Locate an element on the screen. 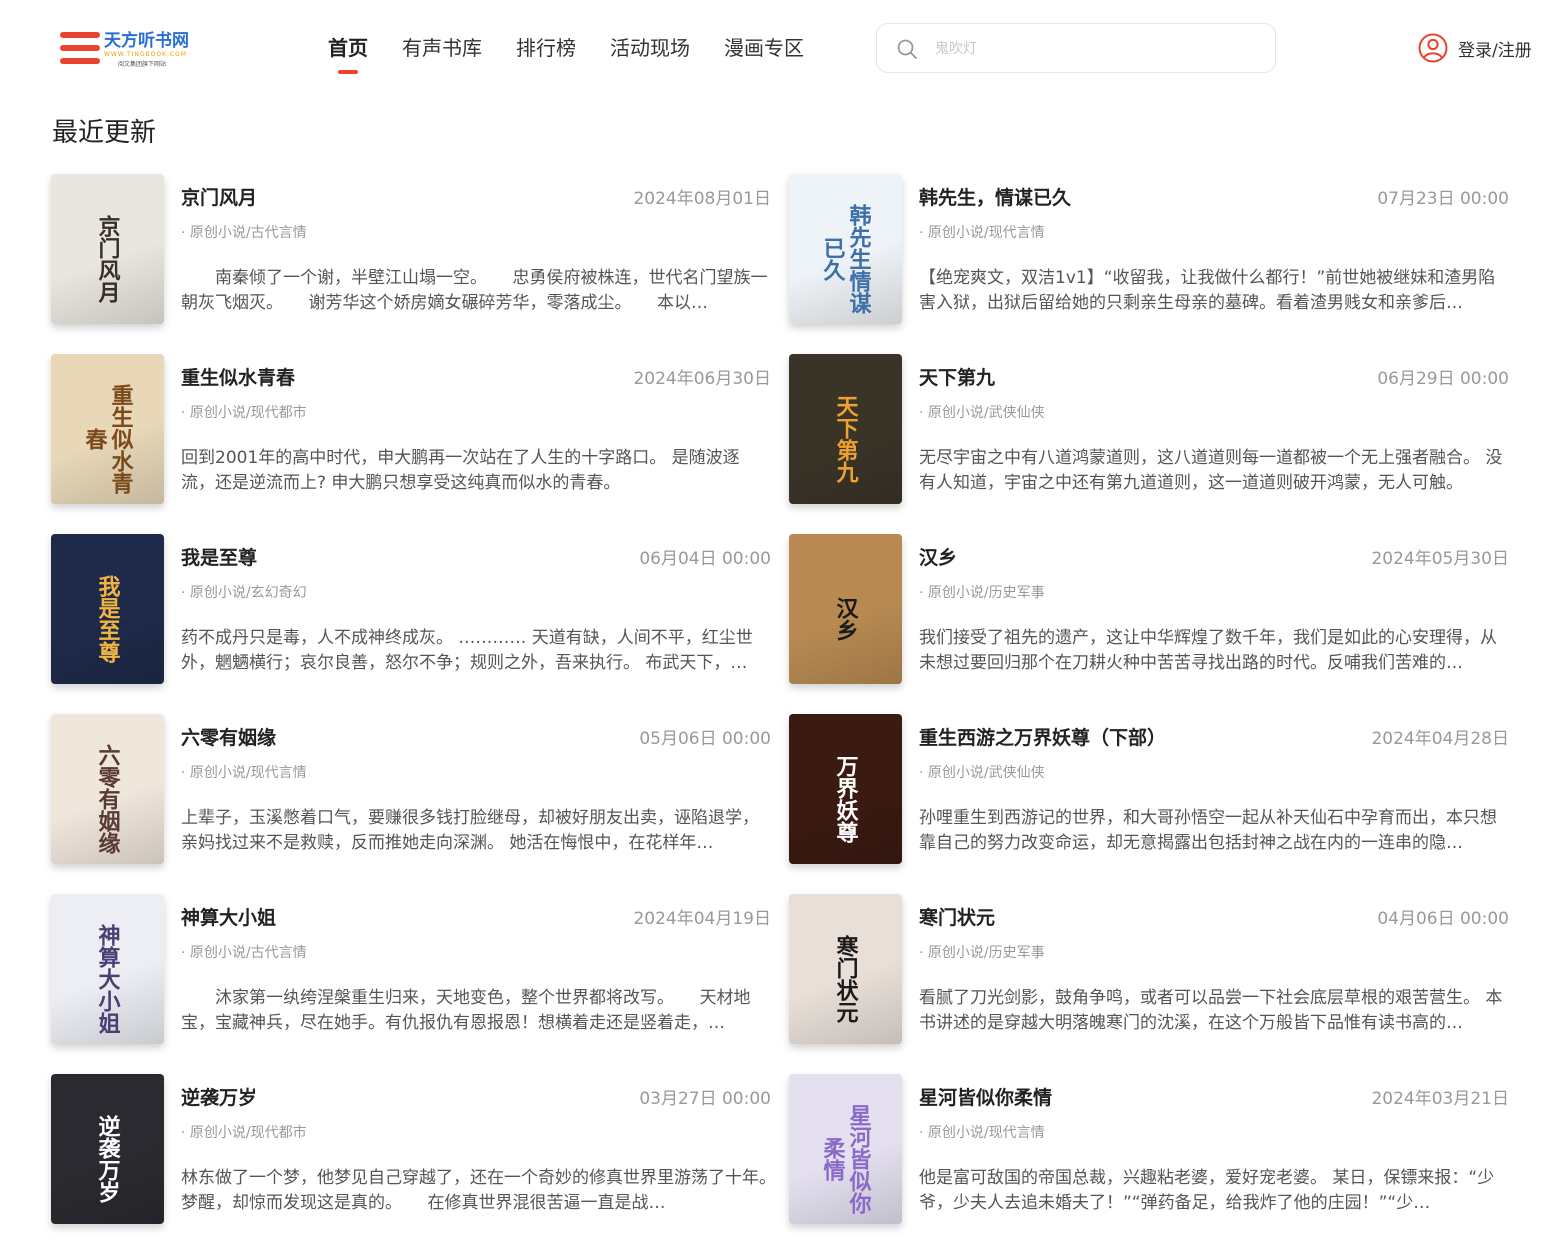 The width and height of the screenshot is (1552, 1246). book-cover-title: 天下第九 is located at coordinates (845, 439).